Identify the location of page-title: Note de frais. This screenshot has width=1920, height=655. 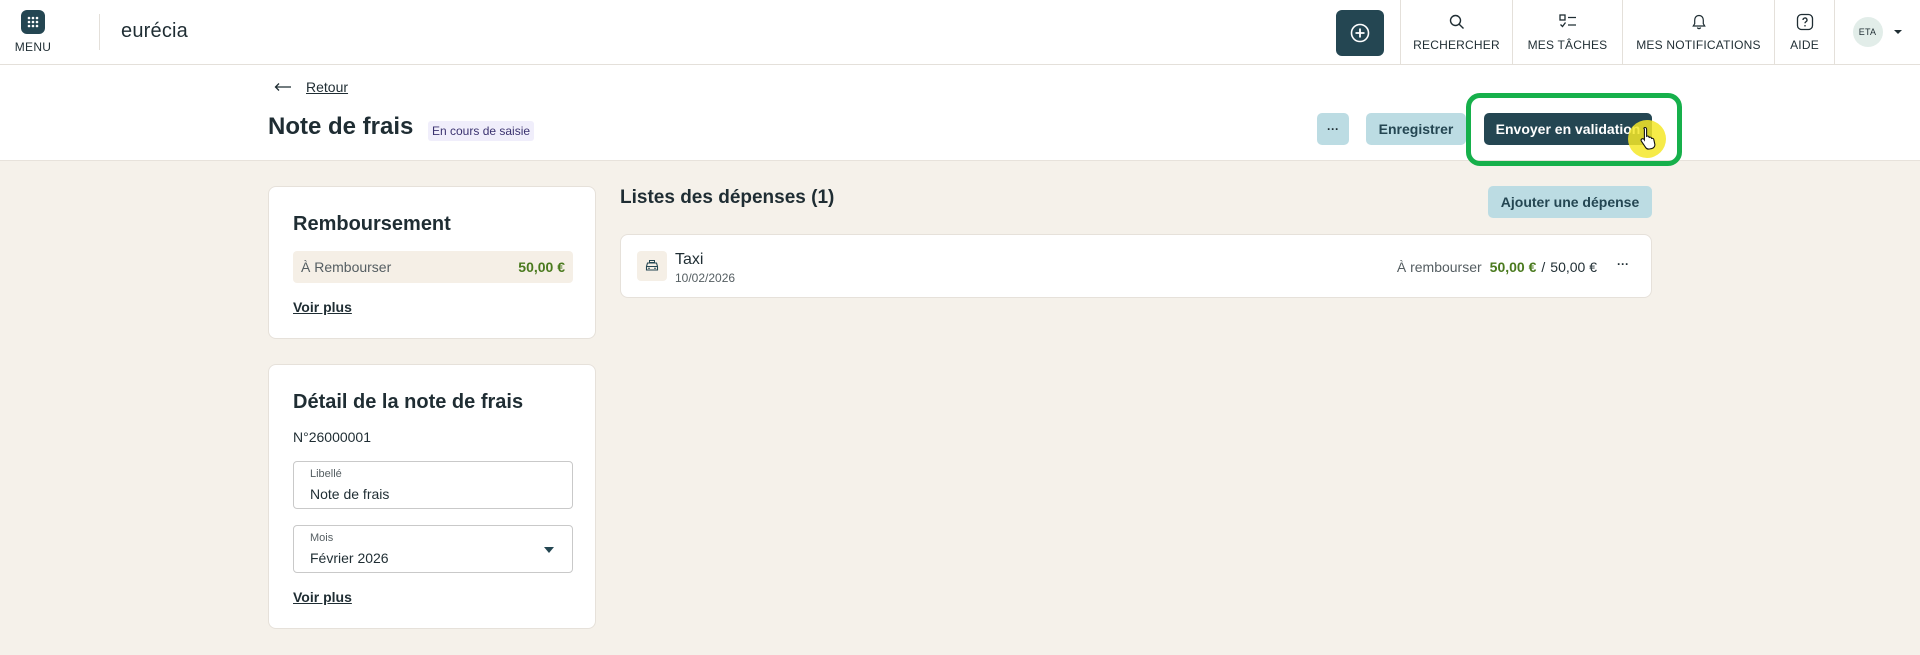
(341, 126).